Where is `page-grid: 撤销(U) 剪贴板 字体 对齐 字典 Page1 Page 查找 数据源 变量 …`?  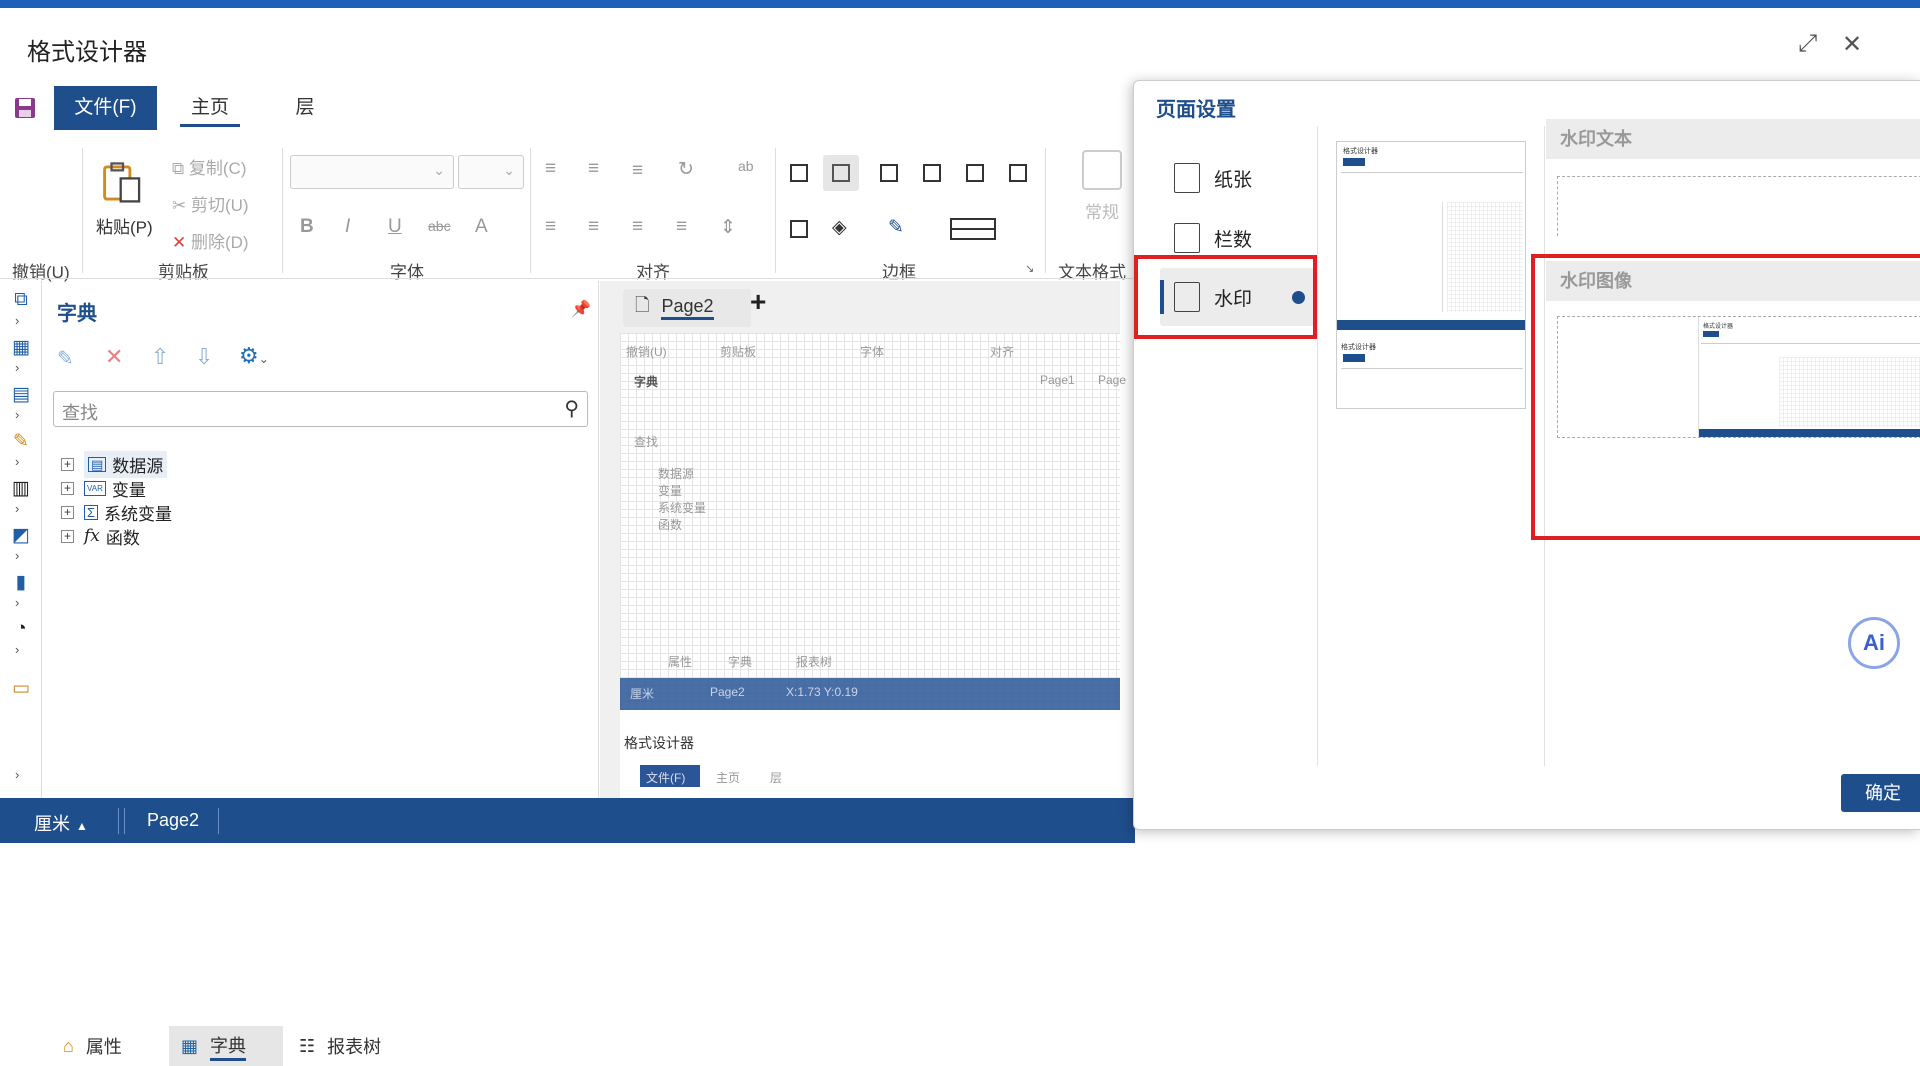 page-grid: 撤销(U) 剪贴板 字体 对齐 字典 Page1 Page 查找 数据源 变量 … is located at coordinates (873, 565).